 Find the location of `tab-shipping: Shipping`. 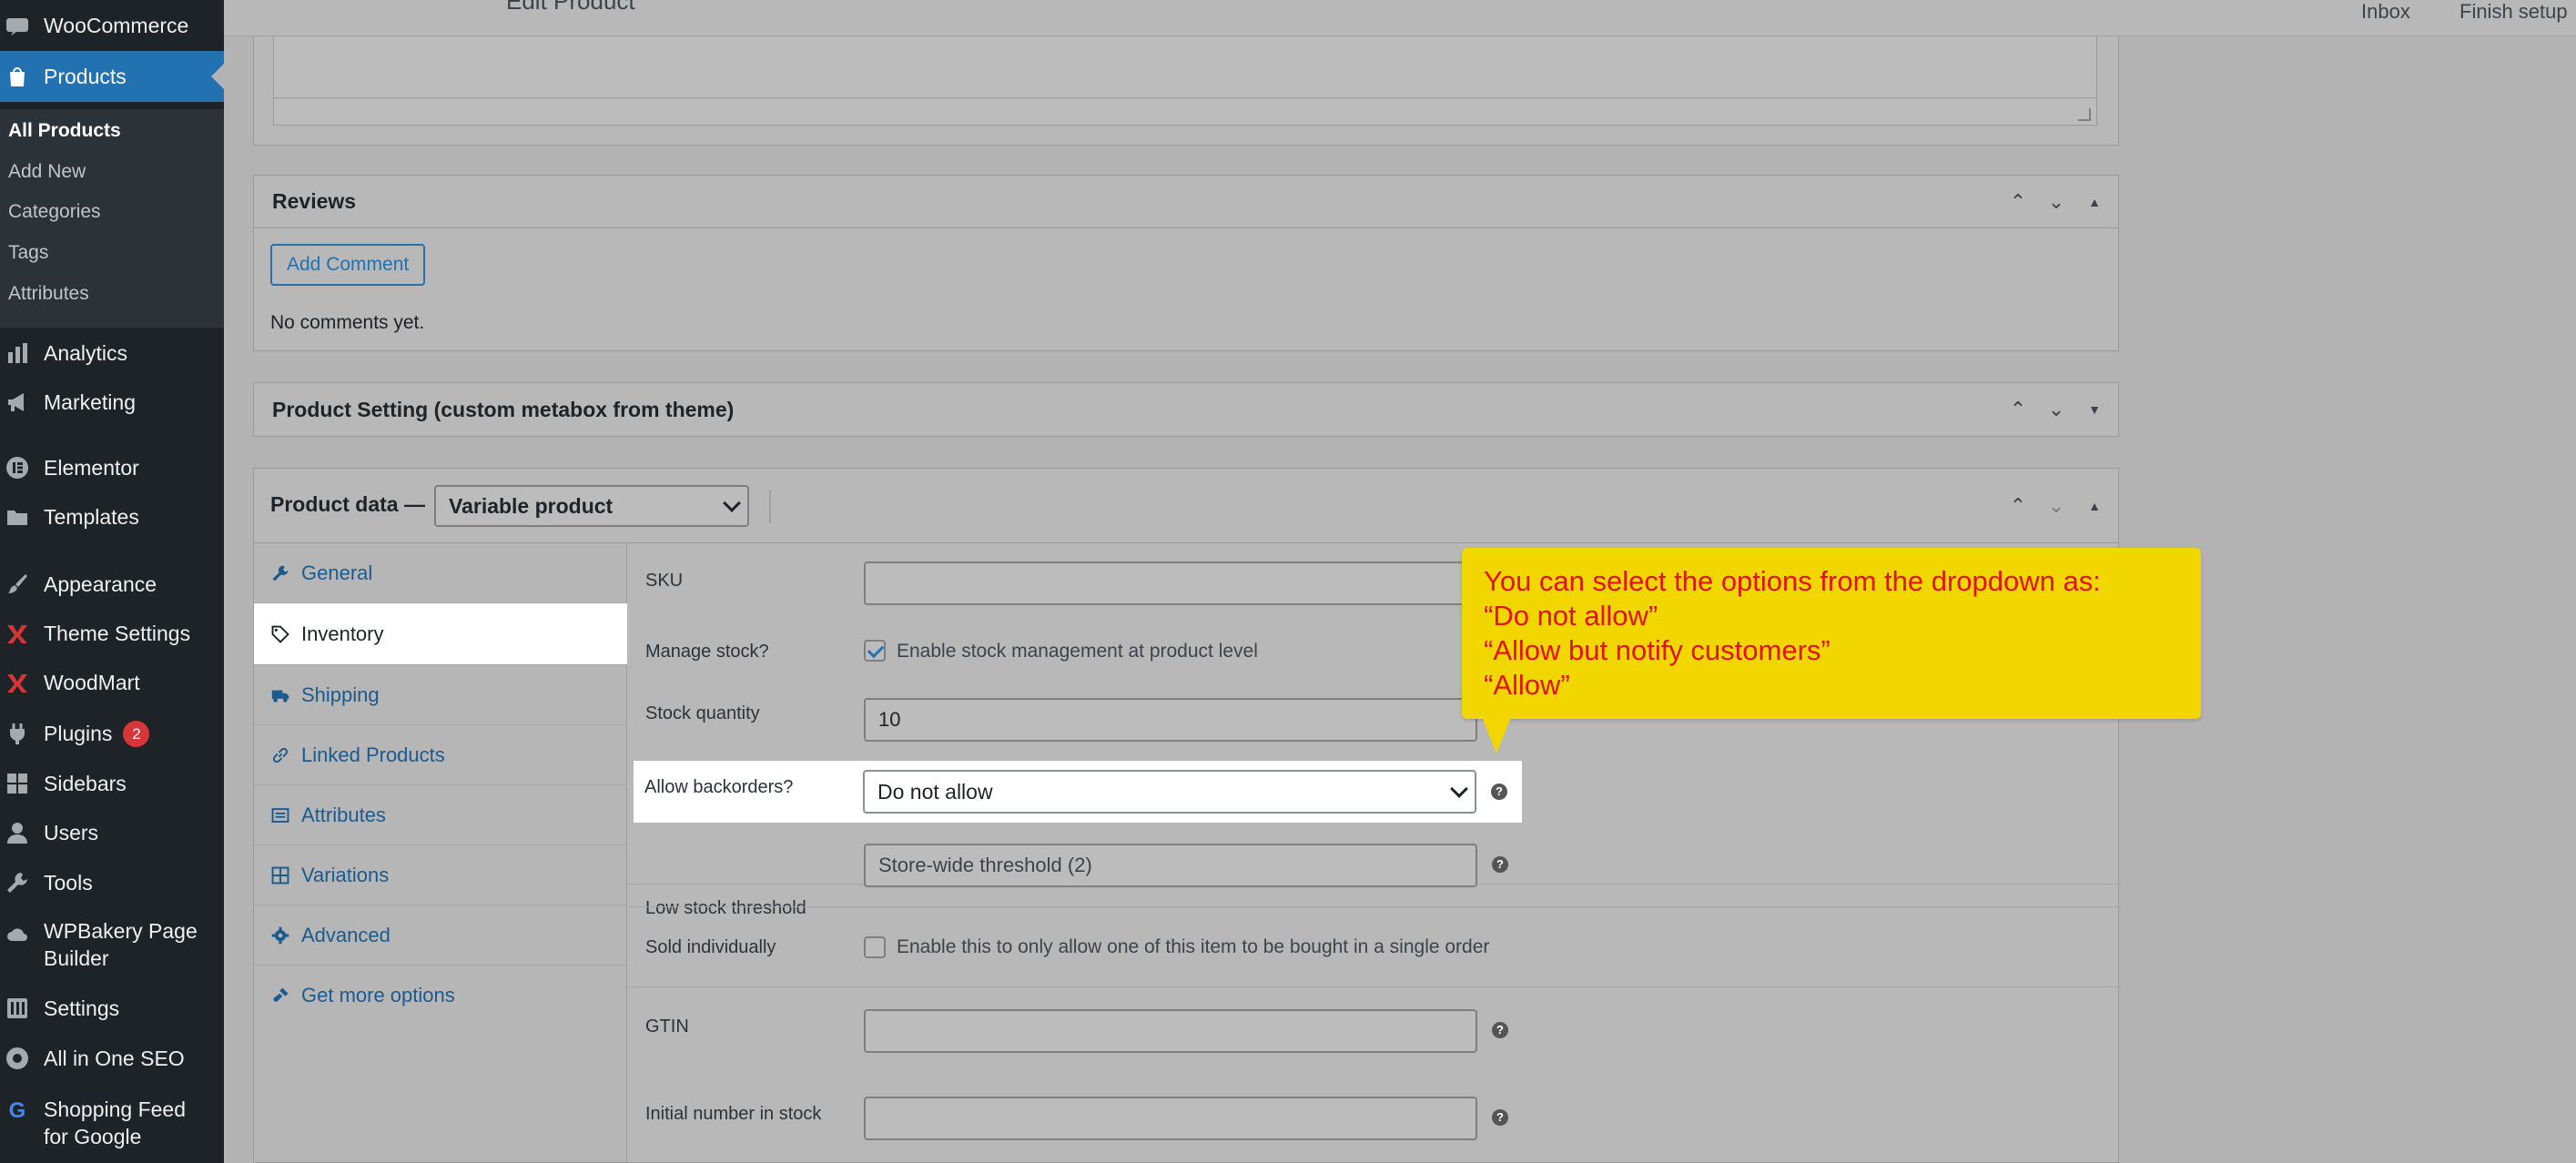

tab-shipping: Shipping is located at coordinates (440, 695).